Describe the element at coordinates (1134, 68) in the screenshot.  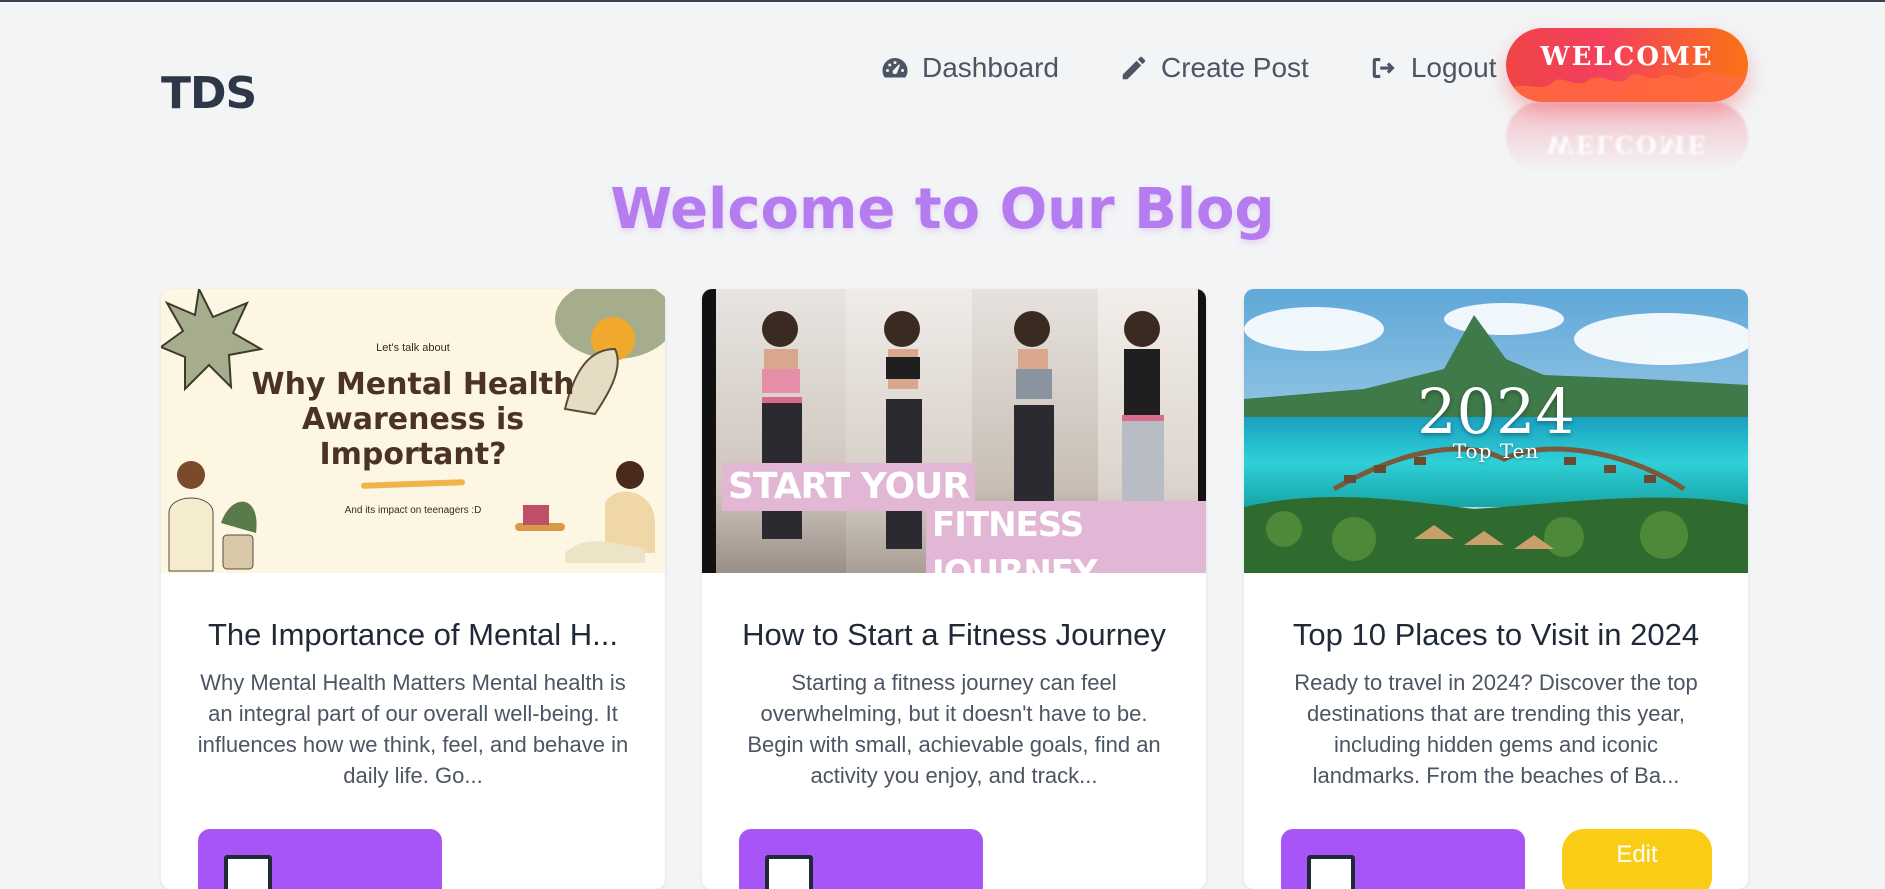
I see `pencil-icon` at that location.